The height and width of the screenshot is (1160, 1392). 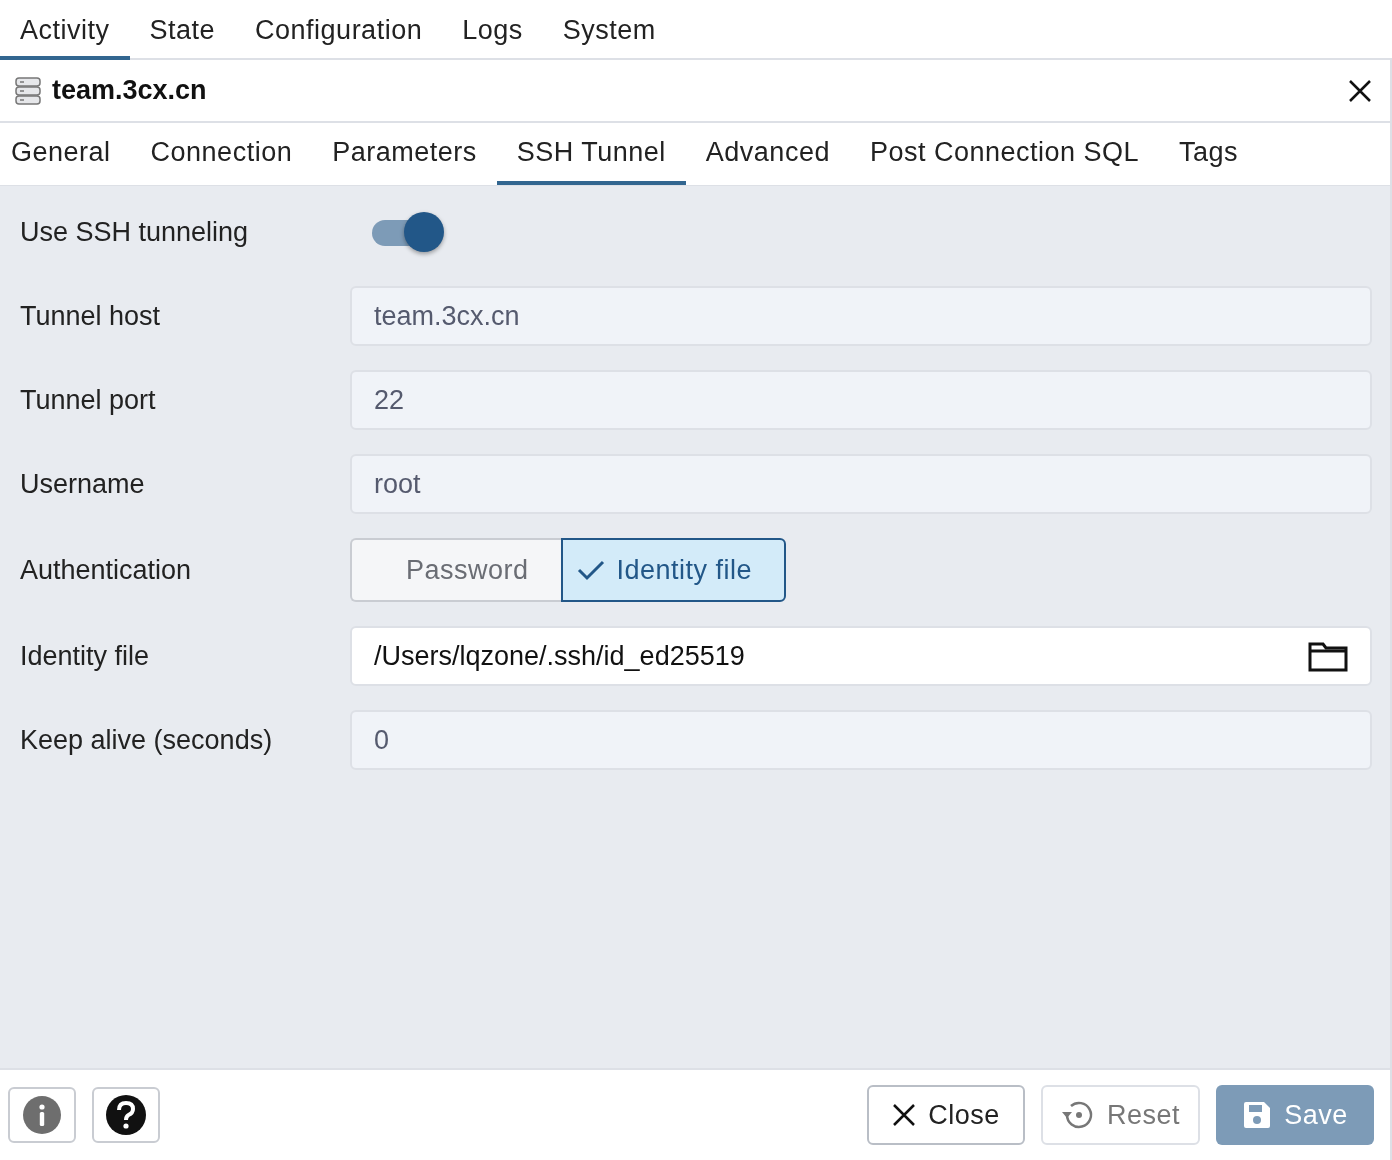 I want to click on folder-icon, so click(x=1328, y=656).